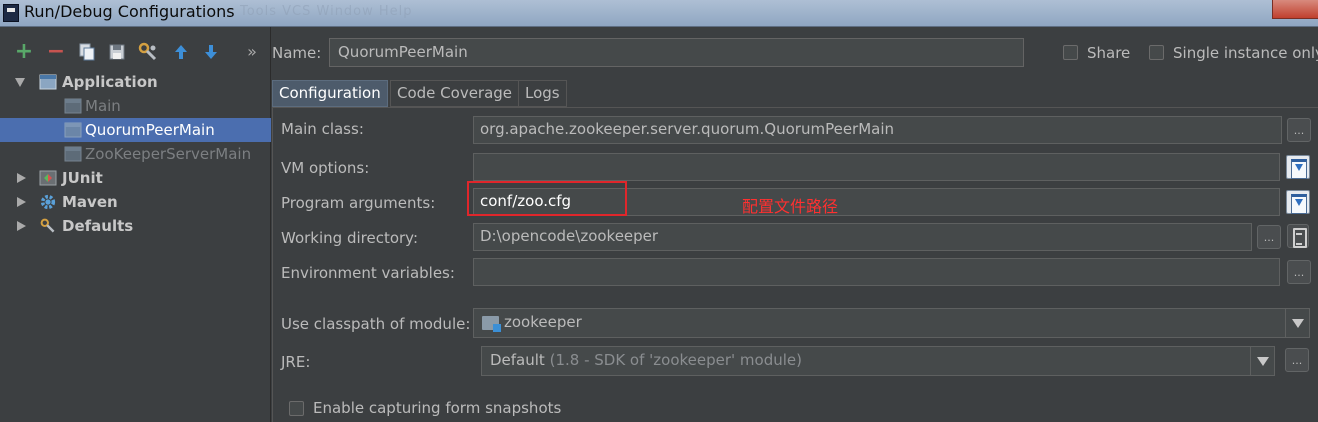 This screenshot has height=422, width=1318. What do you see at coordinates (368, 273) in the screenshot?
I see `environment-variables-label: Environment variables:` at bounding box center [368, 273].